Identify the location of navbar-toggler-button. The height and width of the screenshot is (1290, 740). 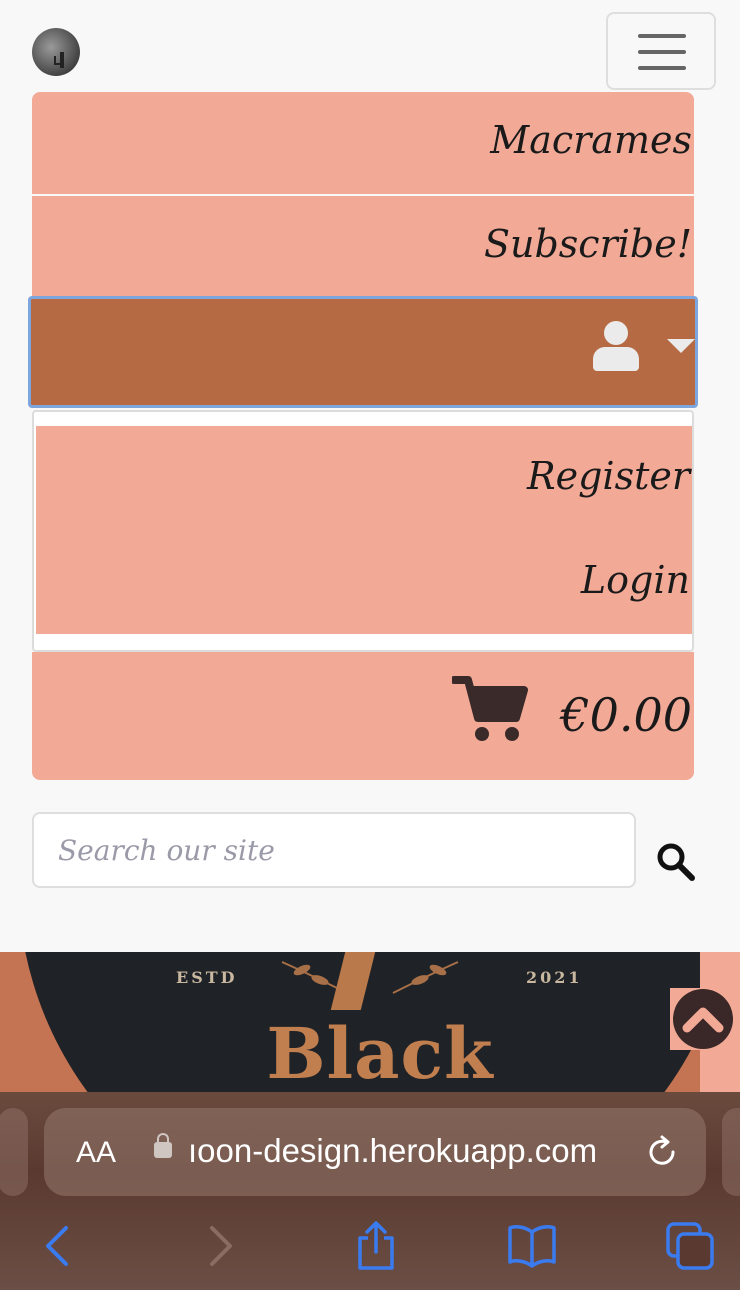
(661, 51).